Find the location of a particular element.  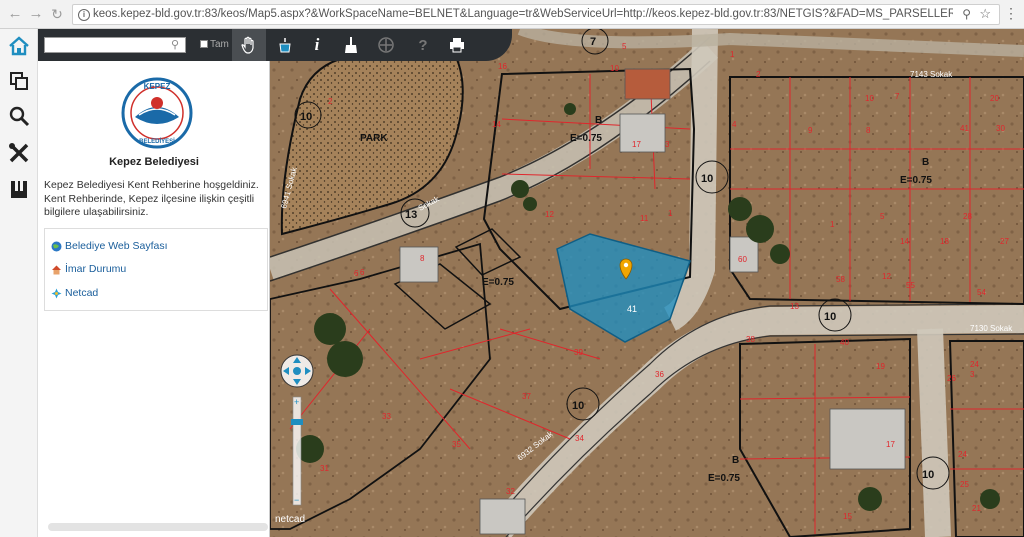

link-netcad: Netcad is located at coordinates (74, 293).